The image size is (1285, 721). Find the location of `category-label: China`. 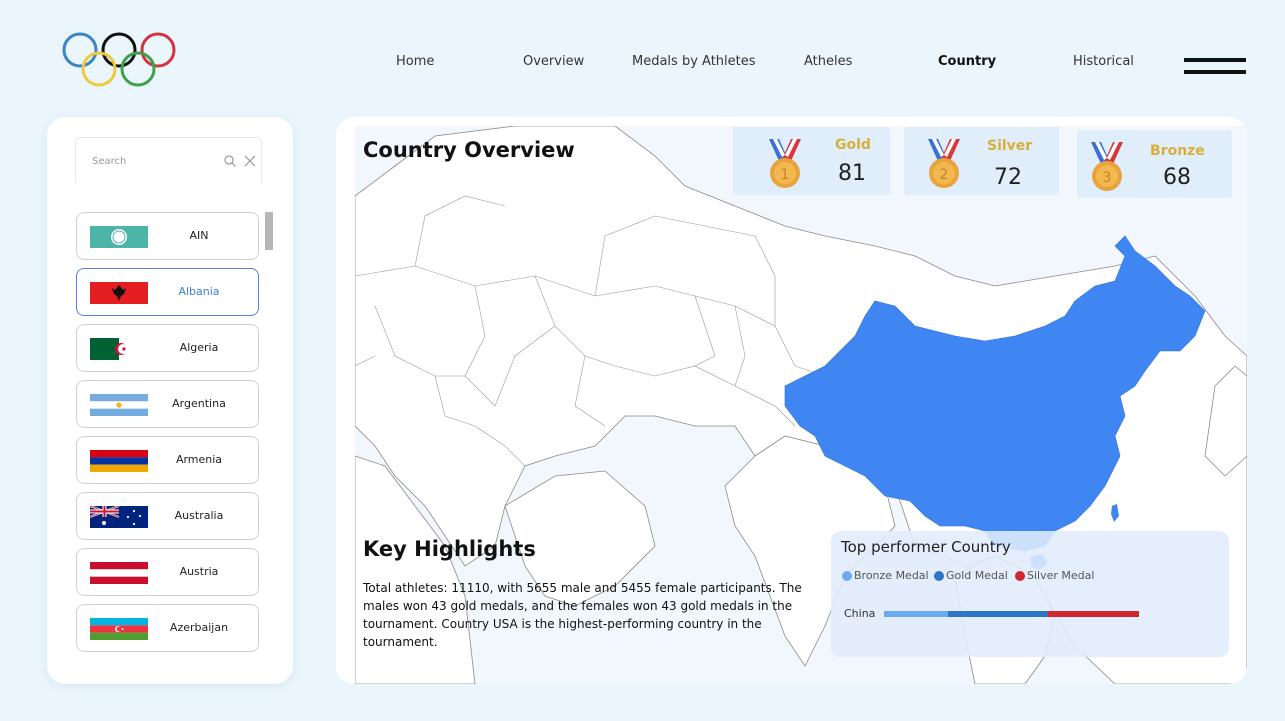

category-label: China is located at coordinates (860, 613).